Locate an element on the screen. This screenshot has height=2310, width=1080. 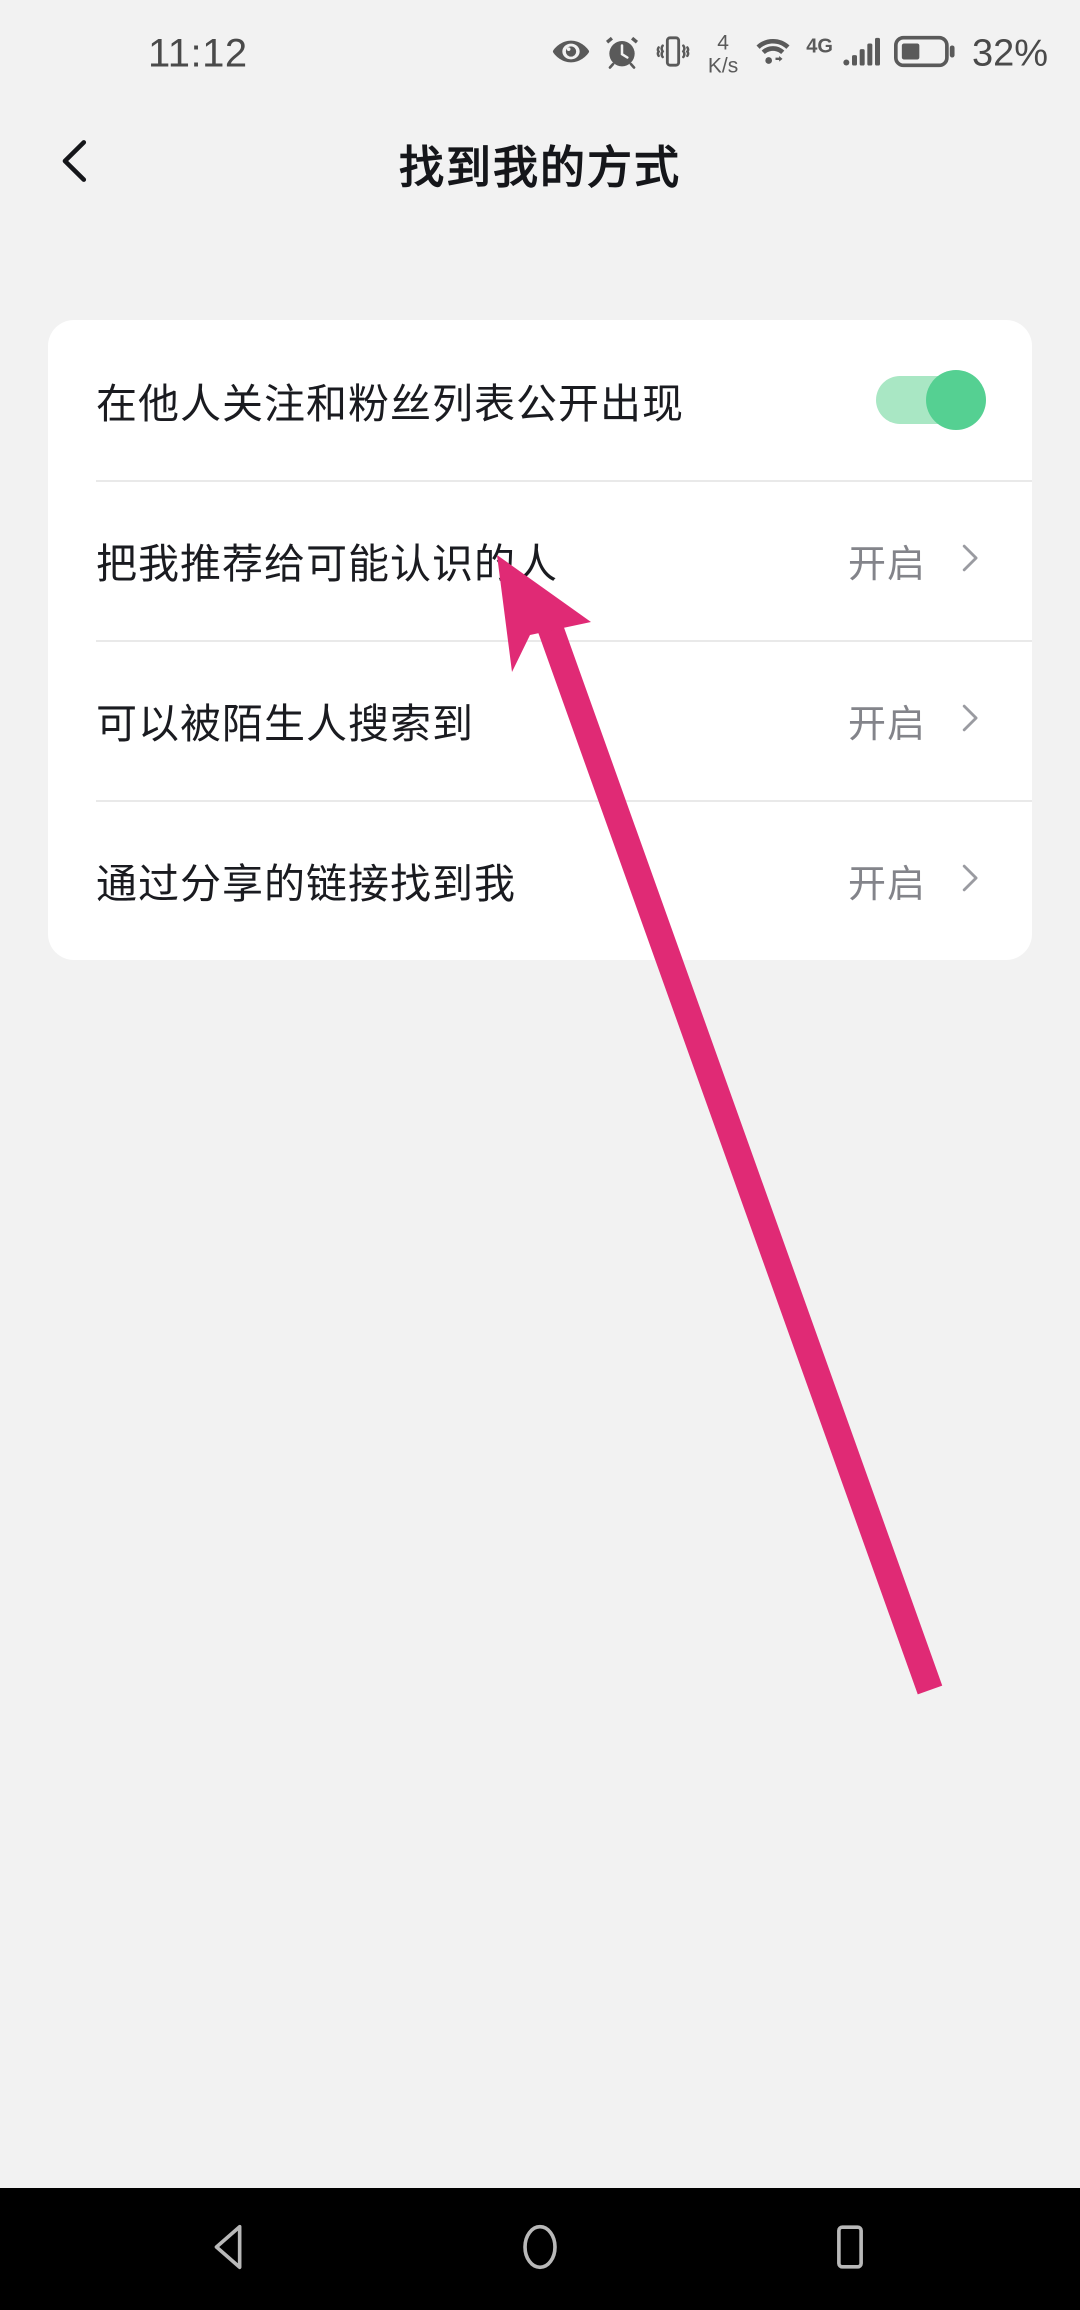
network-speed-value: 4 is located at coordinates (723, 42).